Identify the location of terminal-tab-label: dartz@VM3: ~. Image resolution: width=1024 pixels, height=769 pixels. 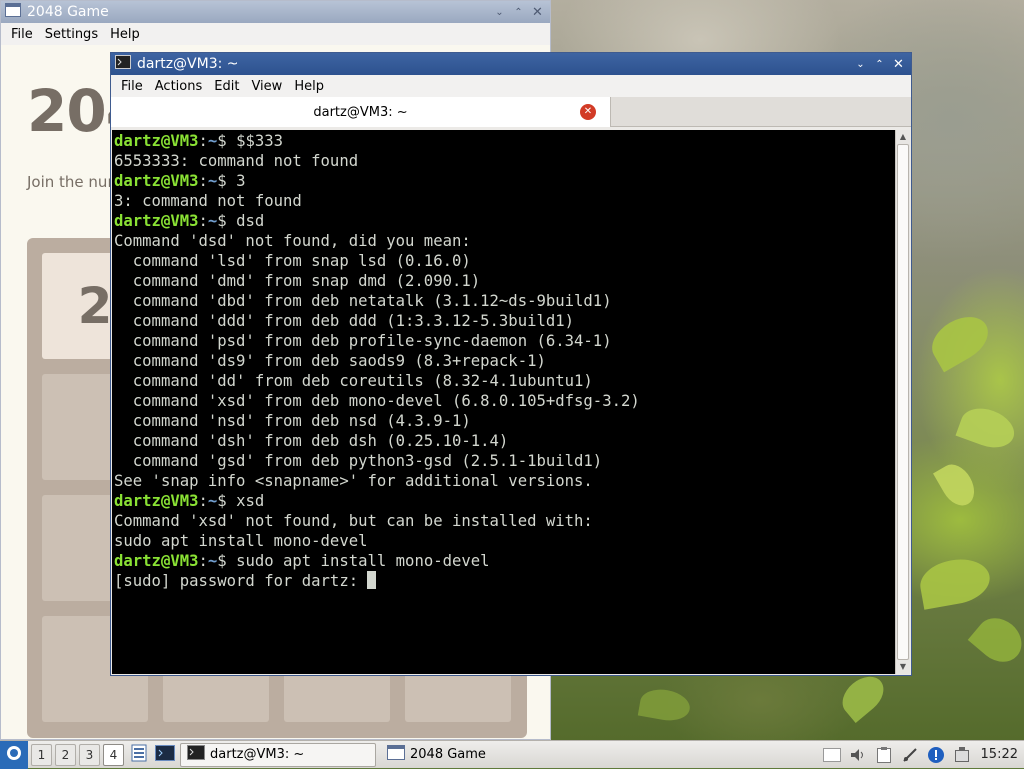
(360, 112).